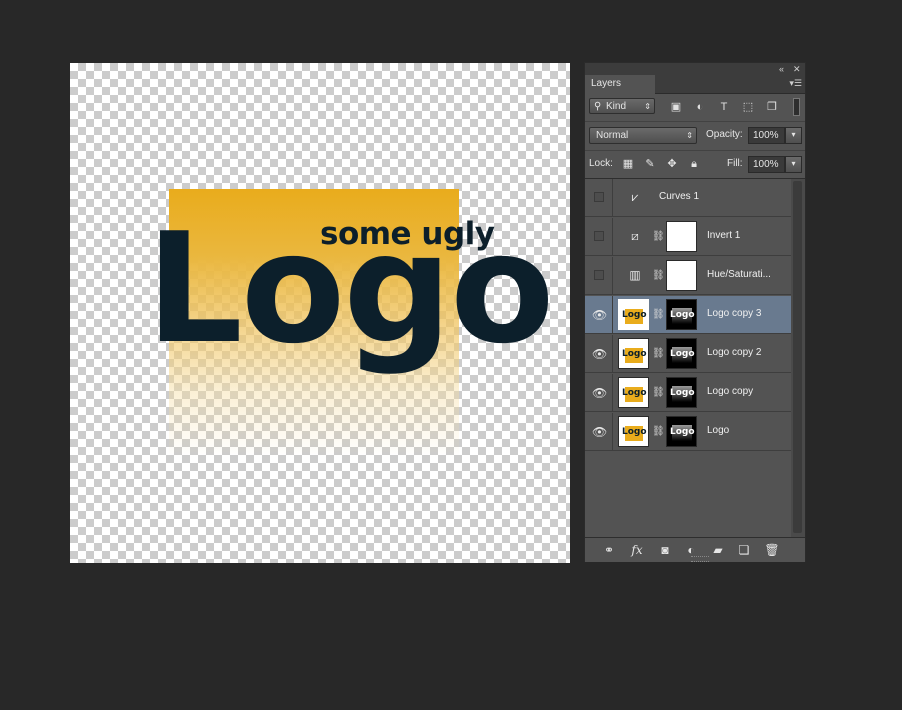 This screenshot has width=902, height=710. Describe the element at coordinates (797, 69) in the screenshot. I see `close-panel-button: ✕` at that location.